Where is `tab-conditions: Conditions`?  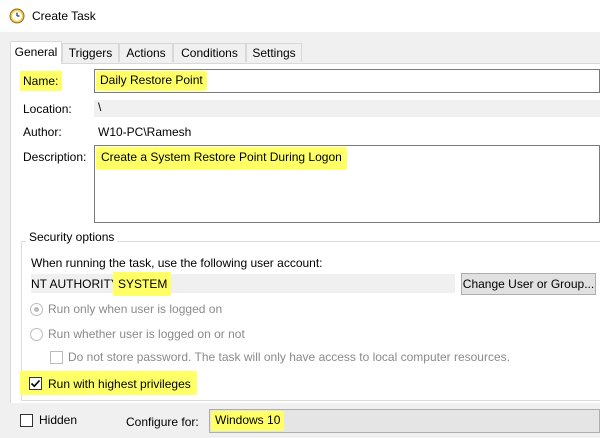 tab-conditions: Conditions is located at coordinates (209, 52).